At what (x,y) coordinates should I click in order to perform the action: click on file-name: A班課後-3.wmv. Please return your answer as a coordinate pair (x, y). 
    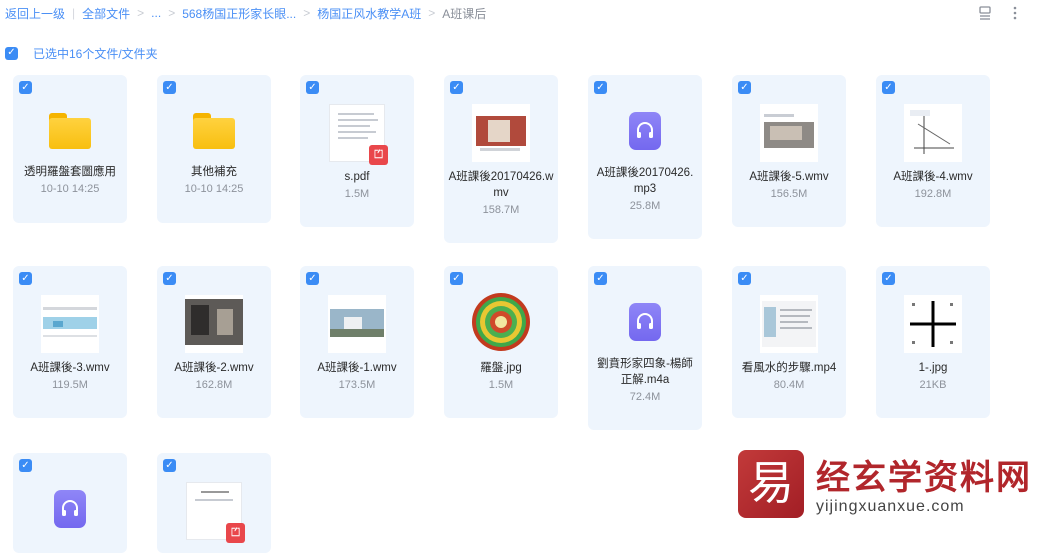
    Looking at the image, I should click on (70, 368).